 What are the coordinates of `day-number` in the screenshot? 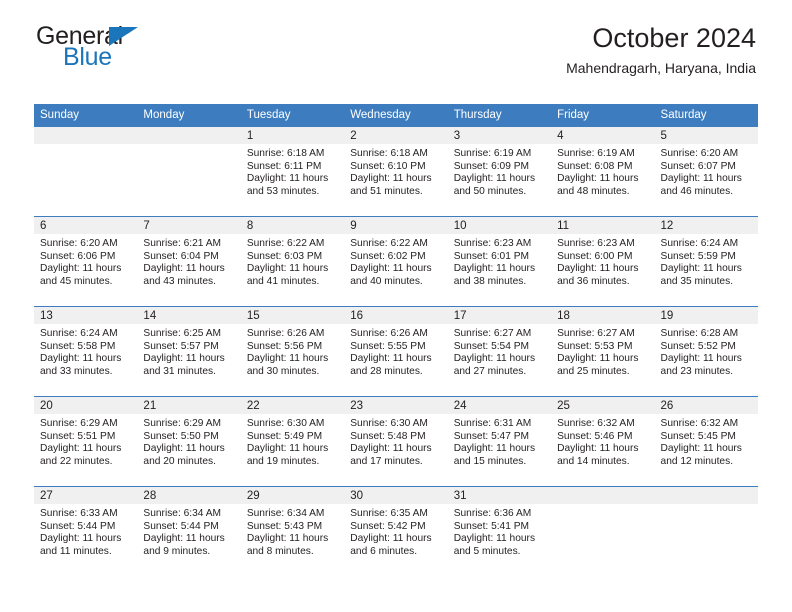 It's located at (603, 495).